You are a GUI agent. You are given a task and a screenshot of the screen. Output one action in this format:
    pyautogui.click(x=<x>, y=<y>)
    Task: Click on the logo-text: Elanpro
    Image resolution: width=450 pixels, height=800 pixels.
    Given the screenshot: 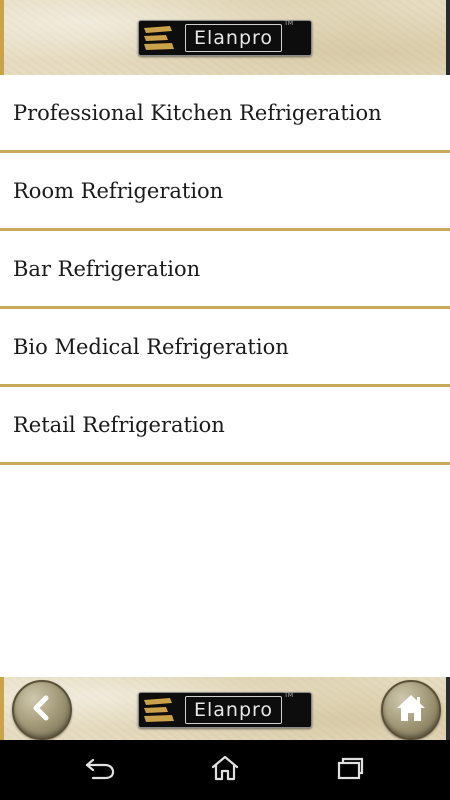 What is the action you would take?
    pyautogui.click(x=234, y=38)
    